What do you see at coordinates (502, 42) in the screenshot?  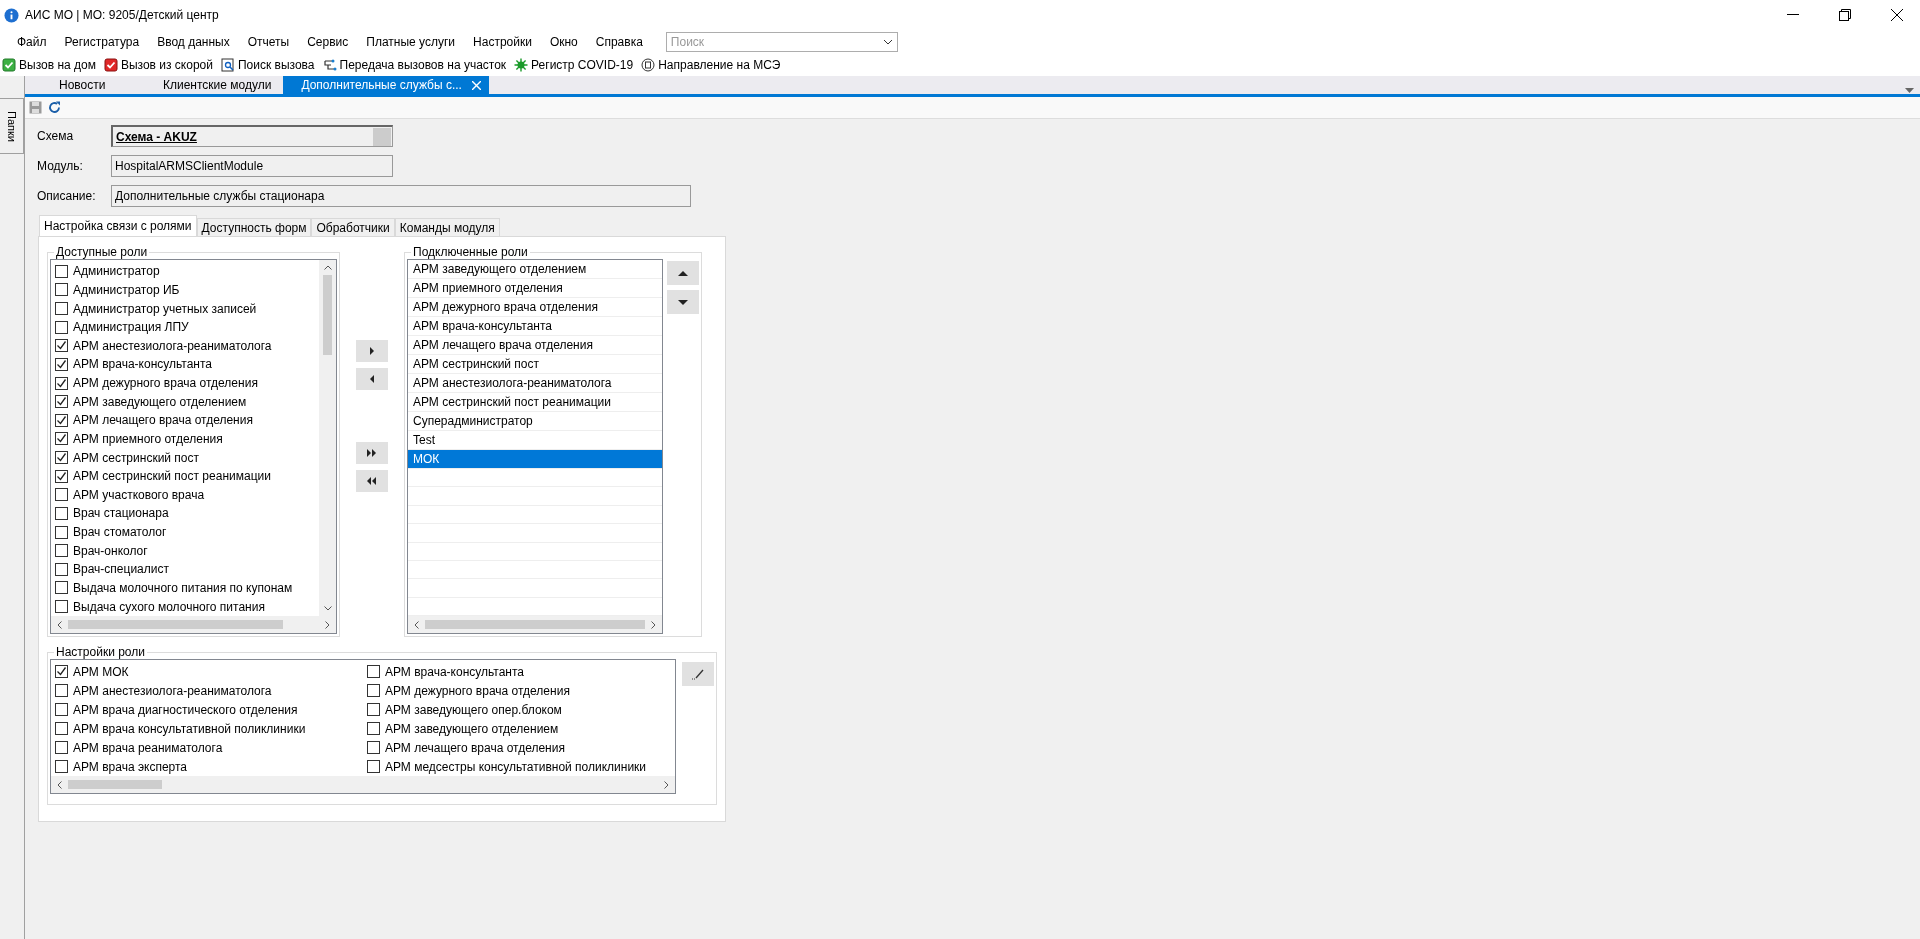 I see `menu-item: Настройки` at bounding box center [502, 42].